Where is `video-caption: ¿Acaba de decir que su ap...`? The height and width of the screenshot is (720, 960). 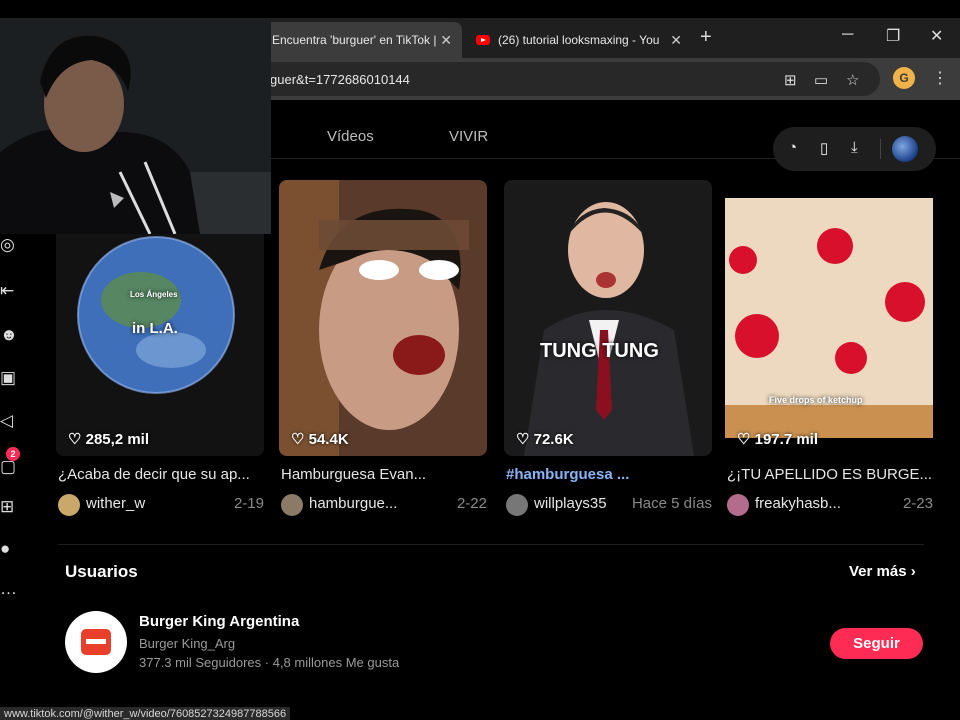 video-caption: ¿Acaba de decir que su ap... is located at coordinates (161, 474).